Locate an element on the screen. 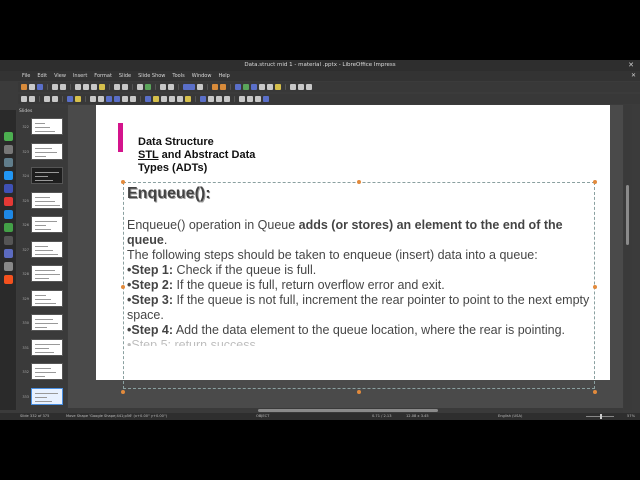  stars-icon is located at coordinates (188, 99).